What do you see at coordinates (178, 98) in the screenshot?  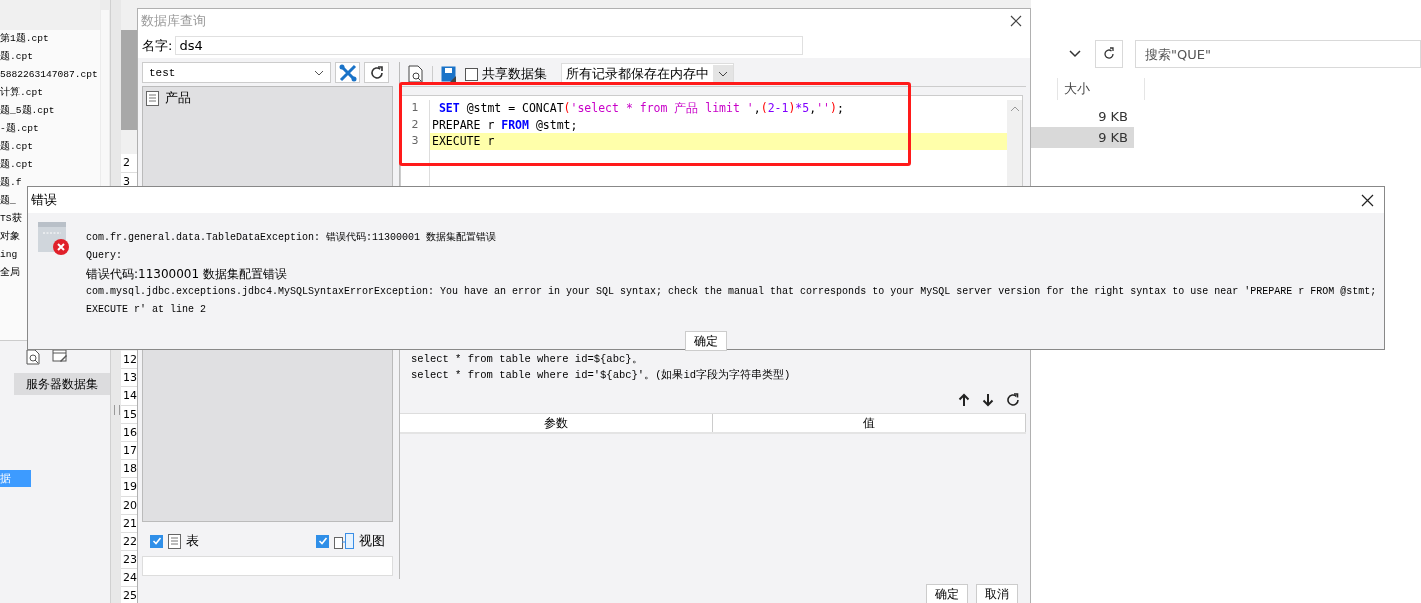 I see `table-name: 产品` at bounding box center [178, 98].